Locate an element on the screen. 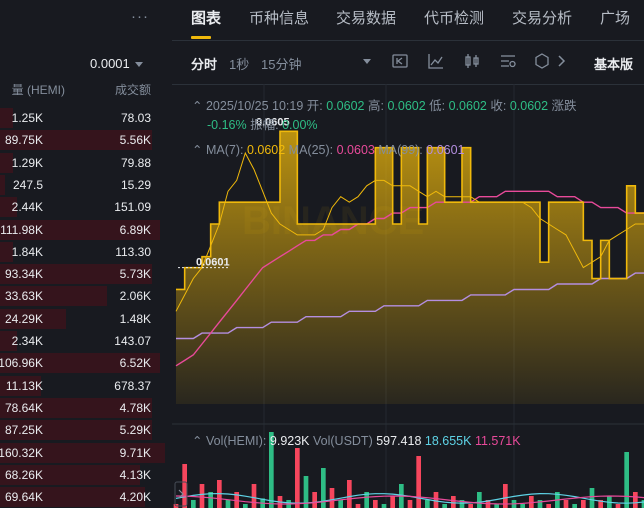 The width and height of the screenshot is (644, 508). row-total: 79.88 is located at coordinates (135, 162).